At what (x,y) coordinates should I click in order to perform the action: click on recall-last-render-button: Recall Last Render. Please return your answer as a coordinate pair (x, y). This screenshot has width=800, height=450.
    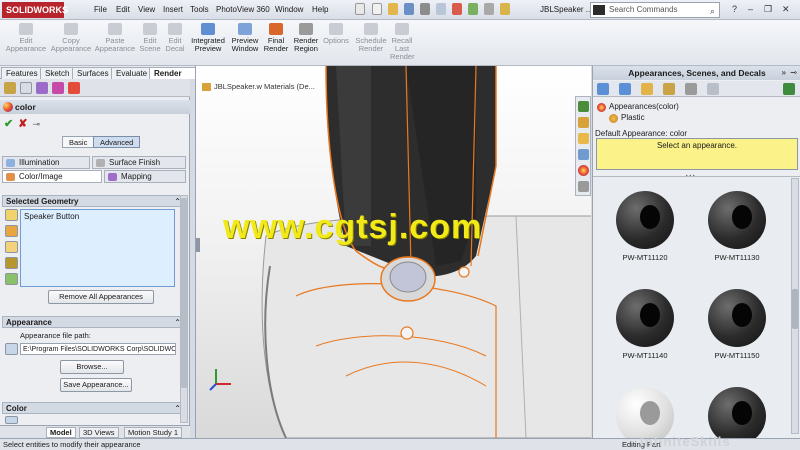
    Looking at the image, I should click on (402, 42).